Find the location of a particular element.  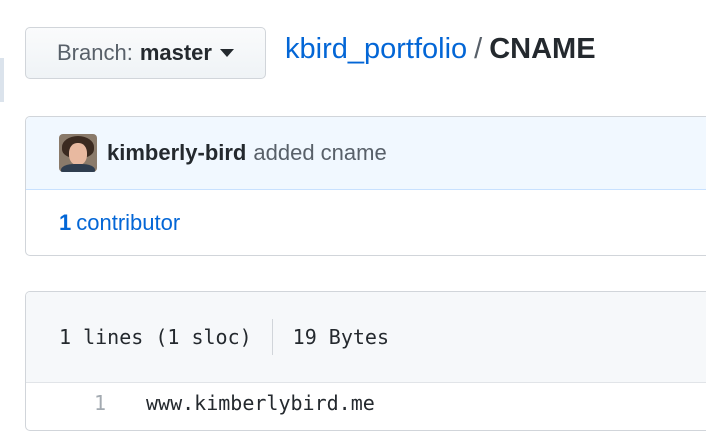

branch-select-button: Branch: master is located at coordinates (145, 53).